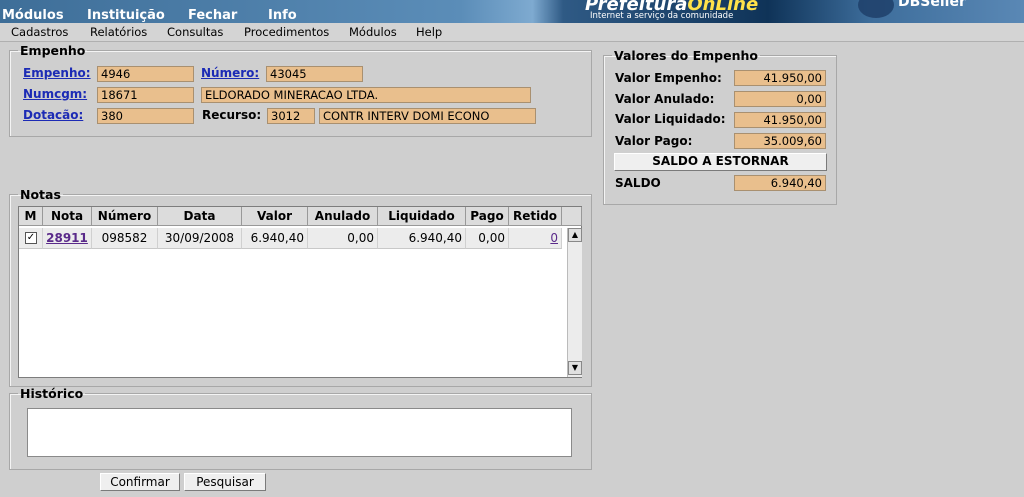  What do you see at coordinates (487, 238) in the screenshot?
I see `row-pago-cell: 0,00` at bounding box center [487, 238].